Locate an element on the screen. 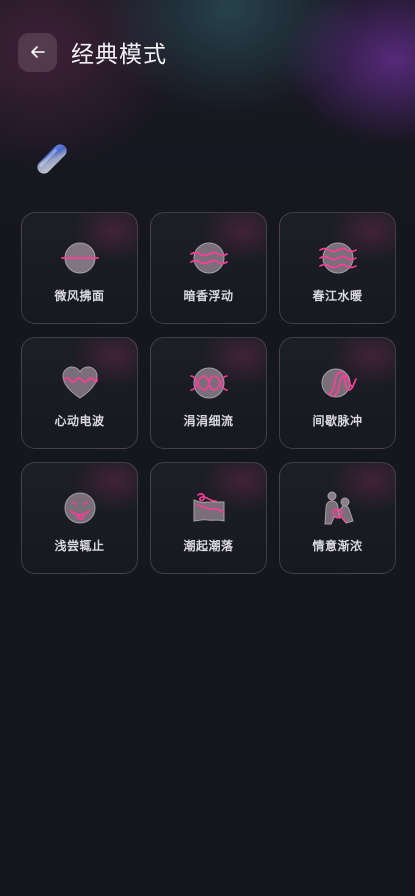 The image size is (415, 896). mode-label: 情意渐浓 is located at coordinates (337, 546).